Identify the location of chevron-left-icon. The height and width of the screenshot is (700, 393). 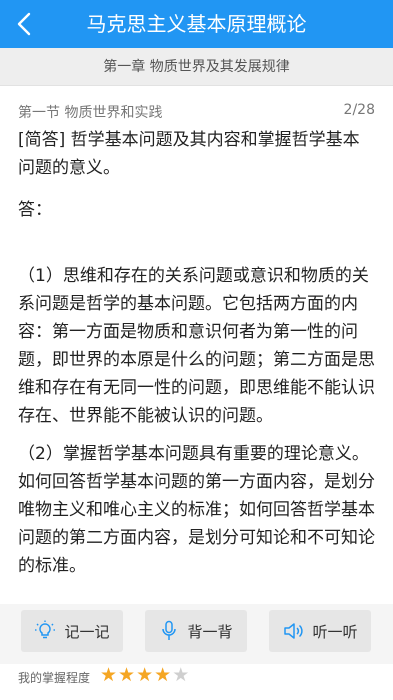
(24, 24).